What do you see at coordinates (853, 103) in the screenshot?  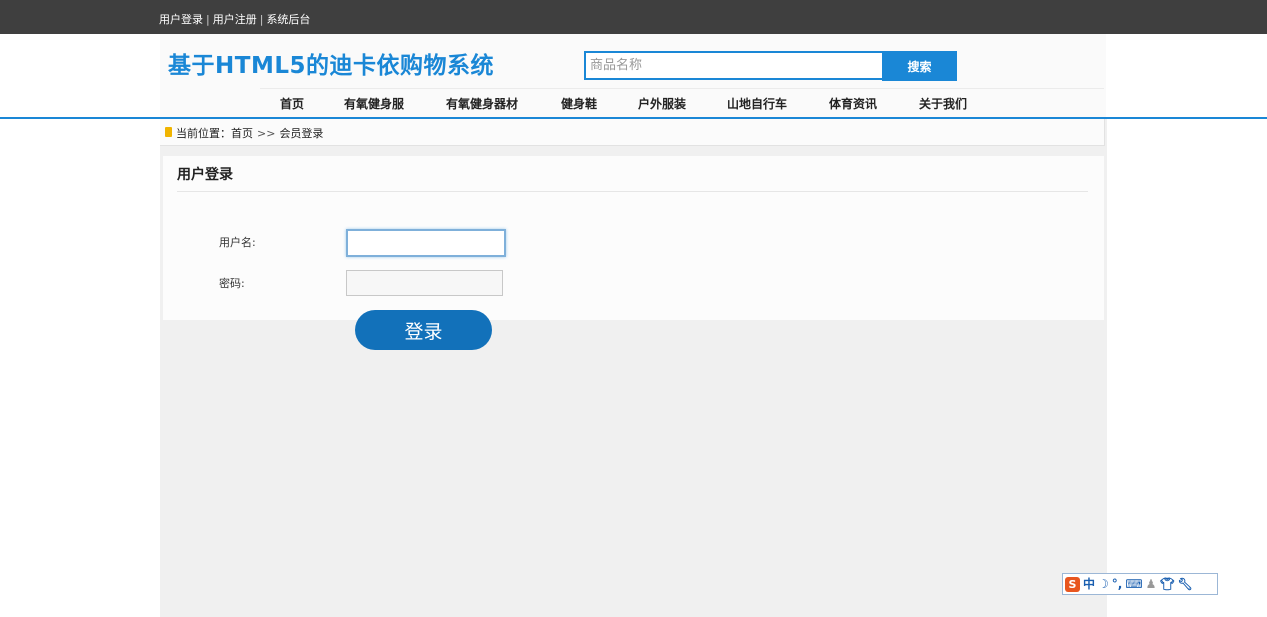 I see `nav-item-sports-news: 体育资讯` at bounding box center [853, 103].